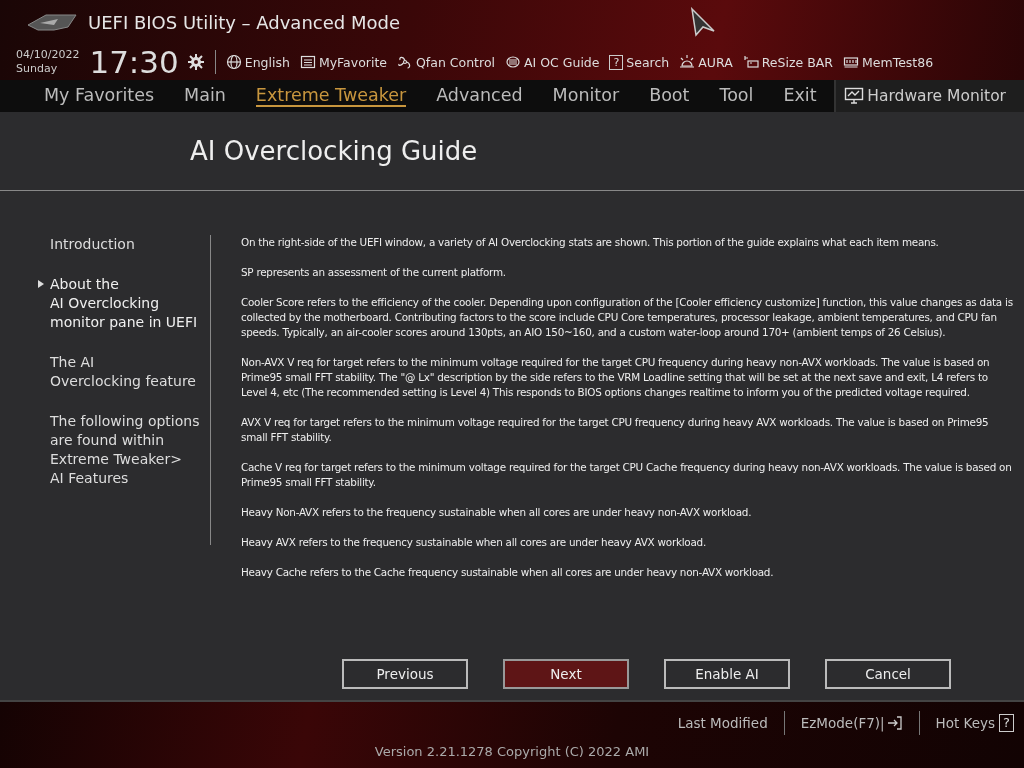  What do you see at coordinates (627, 475) in the screenshot?
I see `guide-paragraph: Cache V req for target refers to the minimum voltage required for the target CPU Cache frequency during heavy non-AVX workloads. The value is based on Prime95 small FFT stability.` at bounding box center [627, 475].